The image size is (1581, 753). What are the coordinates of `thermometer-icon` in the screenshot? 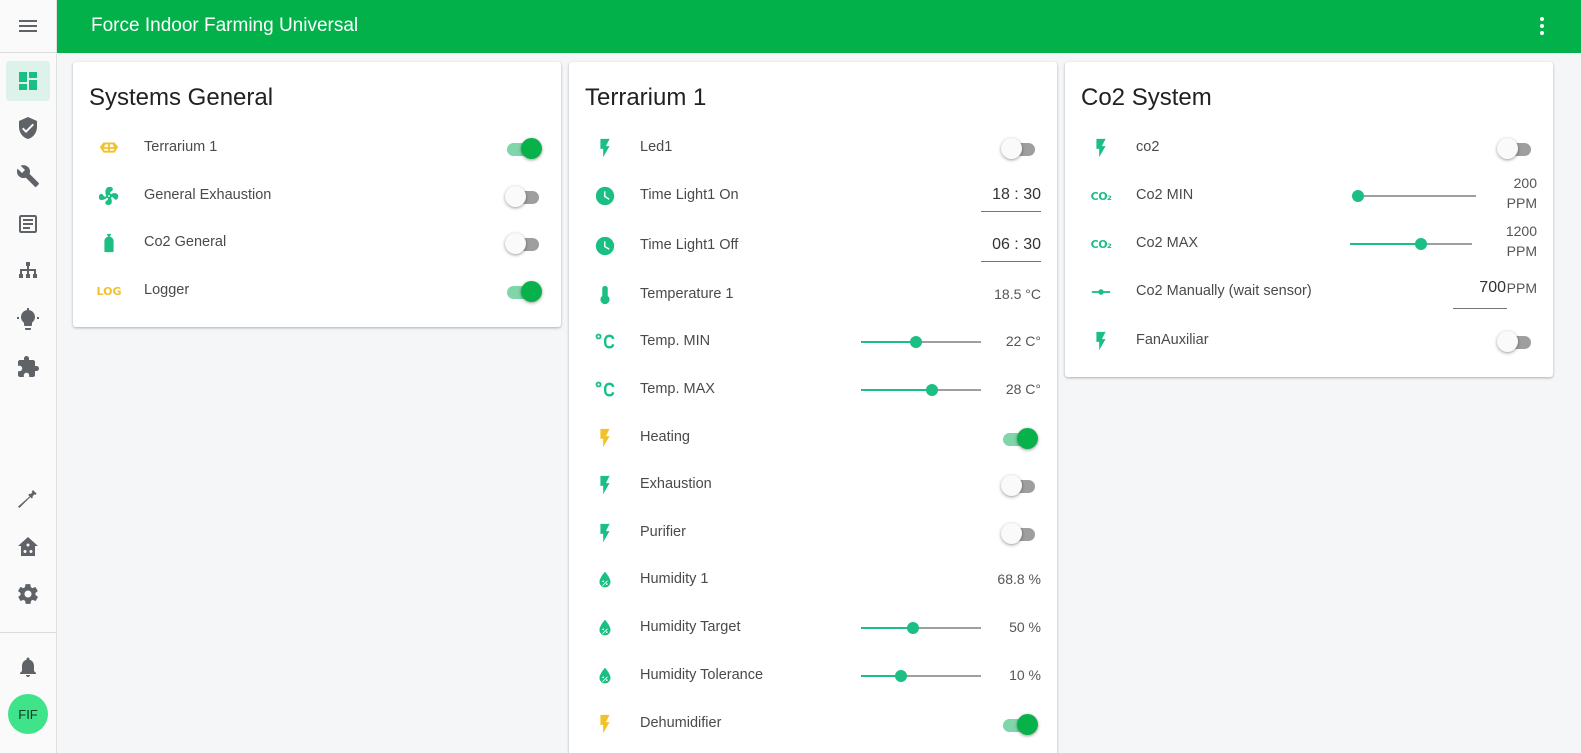 It's located at (605, 295).